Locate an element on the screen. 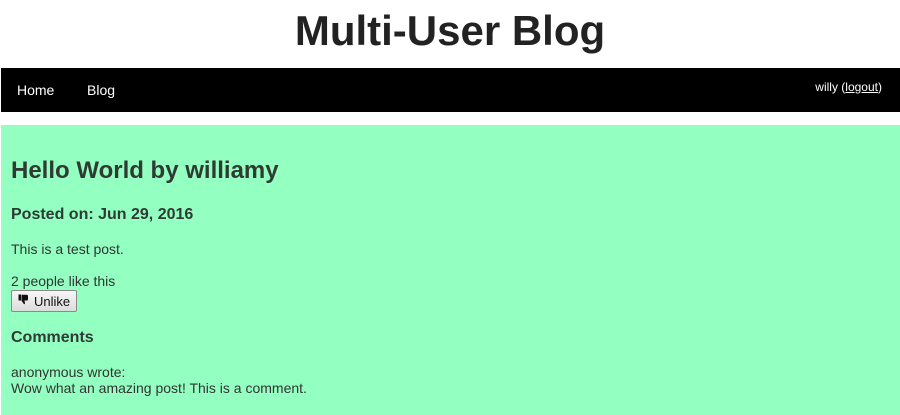  comments-heading: Comments is located at coordinates (52, 337).